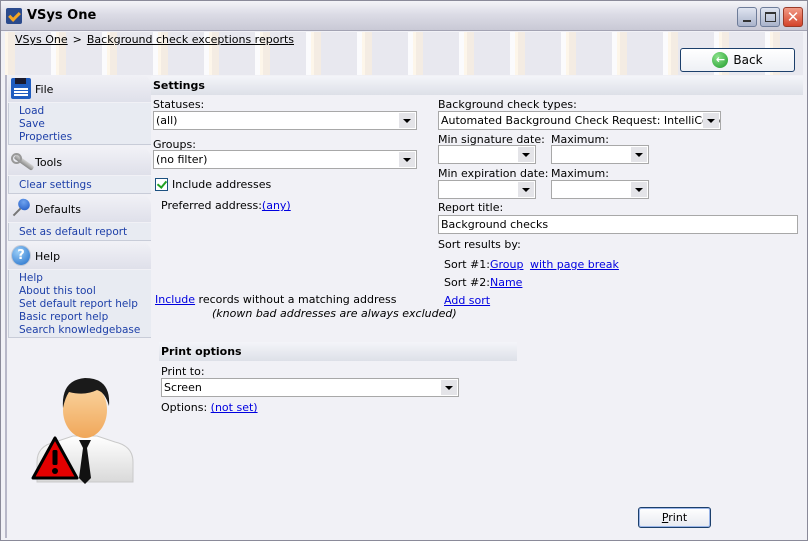 The width and height of the screenshot is (808, 541). I want to click on back-button: ← Back, so click(737, 60).